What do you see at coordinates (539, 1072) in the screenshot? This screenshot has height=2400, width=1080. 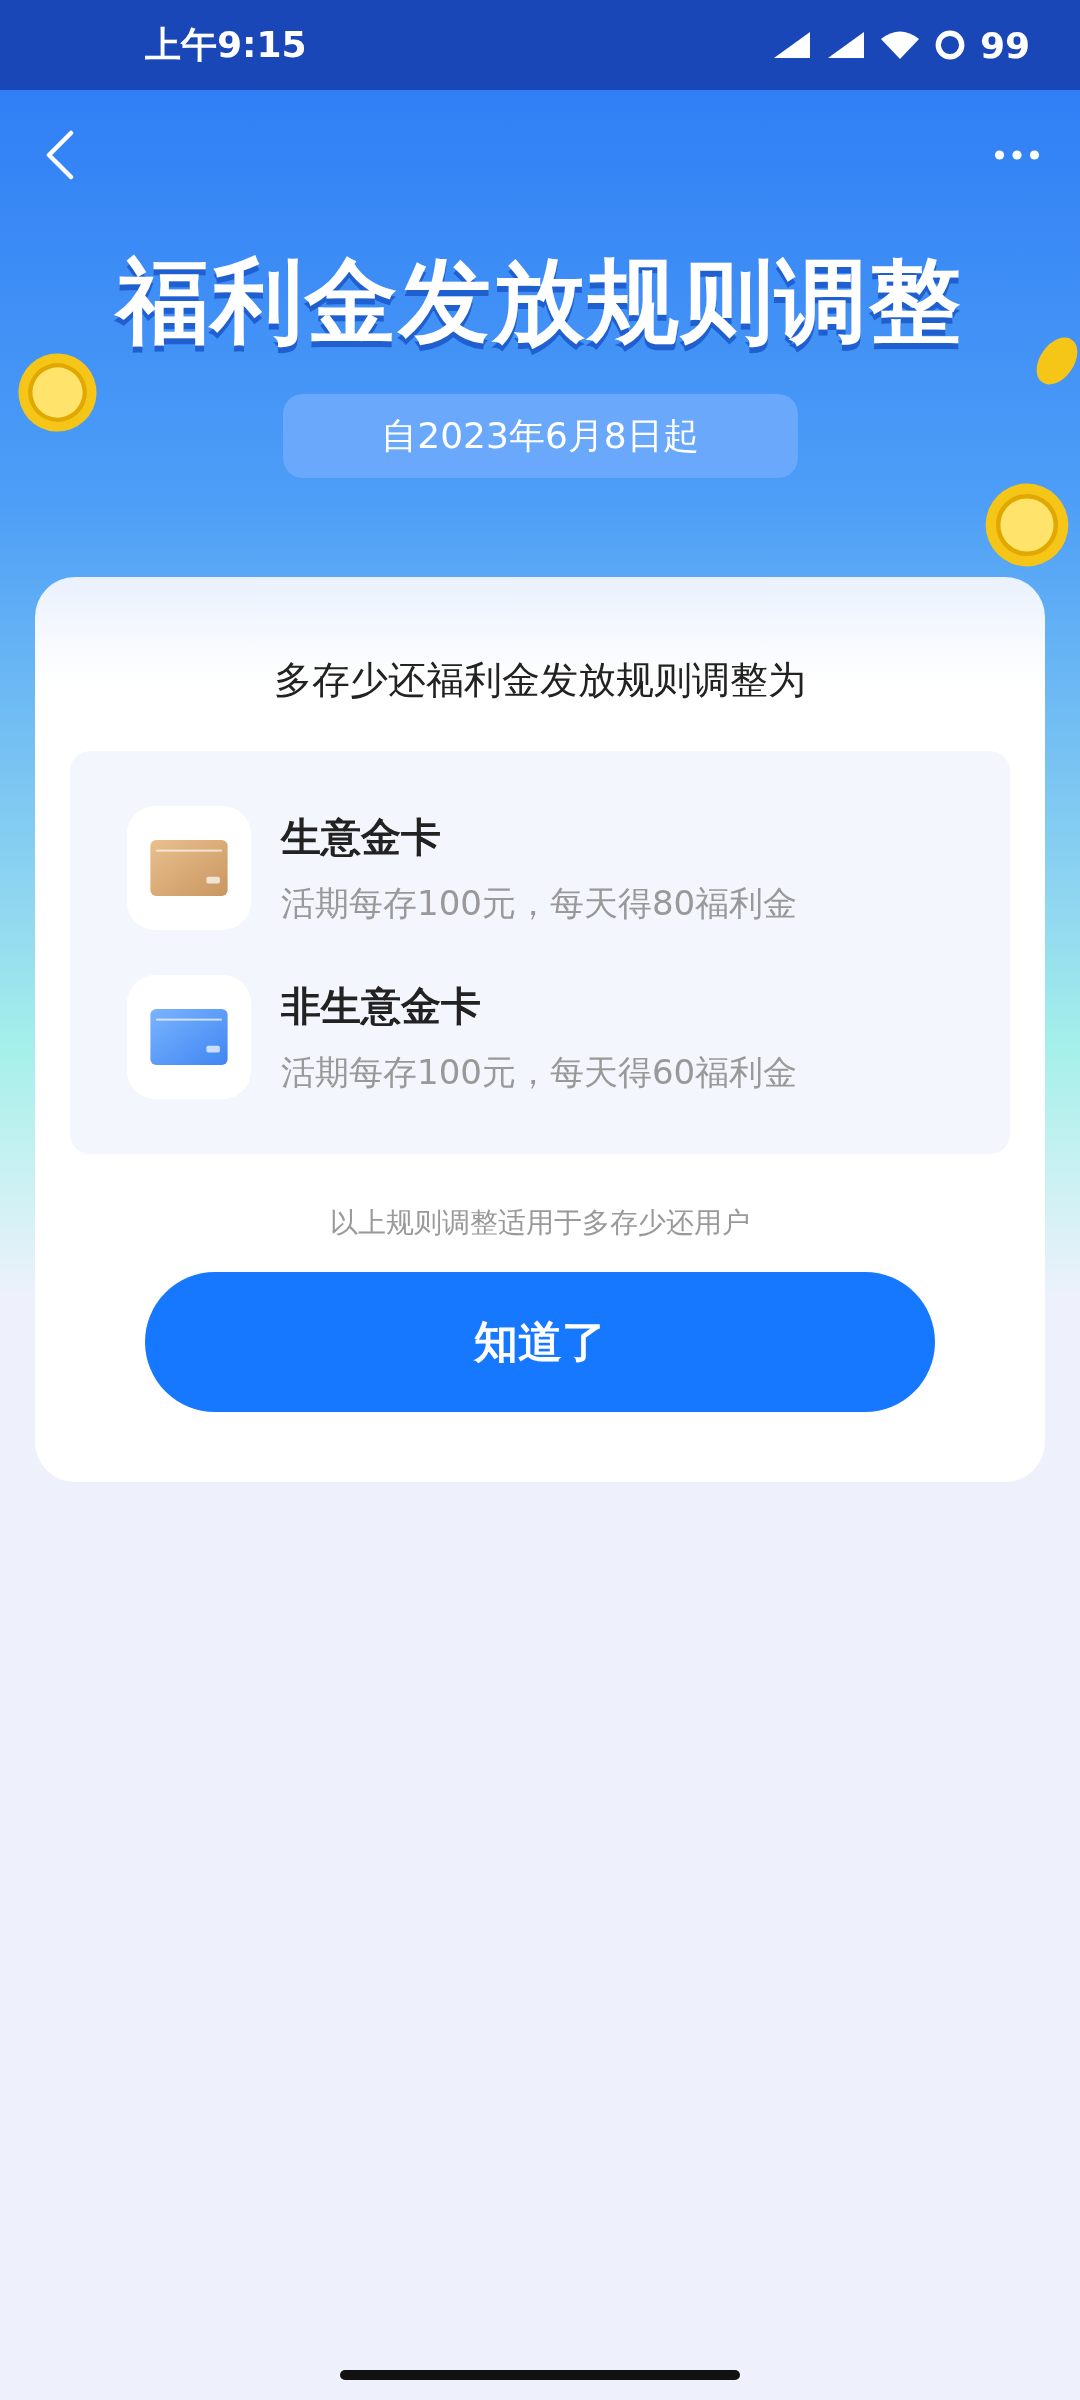 I see `card-rule-text: 活期每存100元，每天得60福利金` at bounding box center [539, 1072].